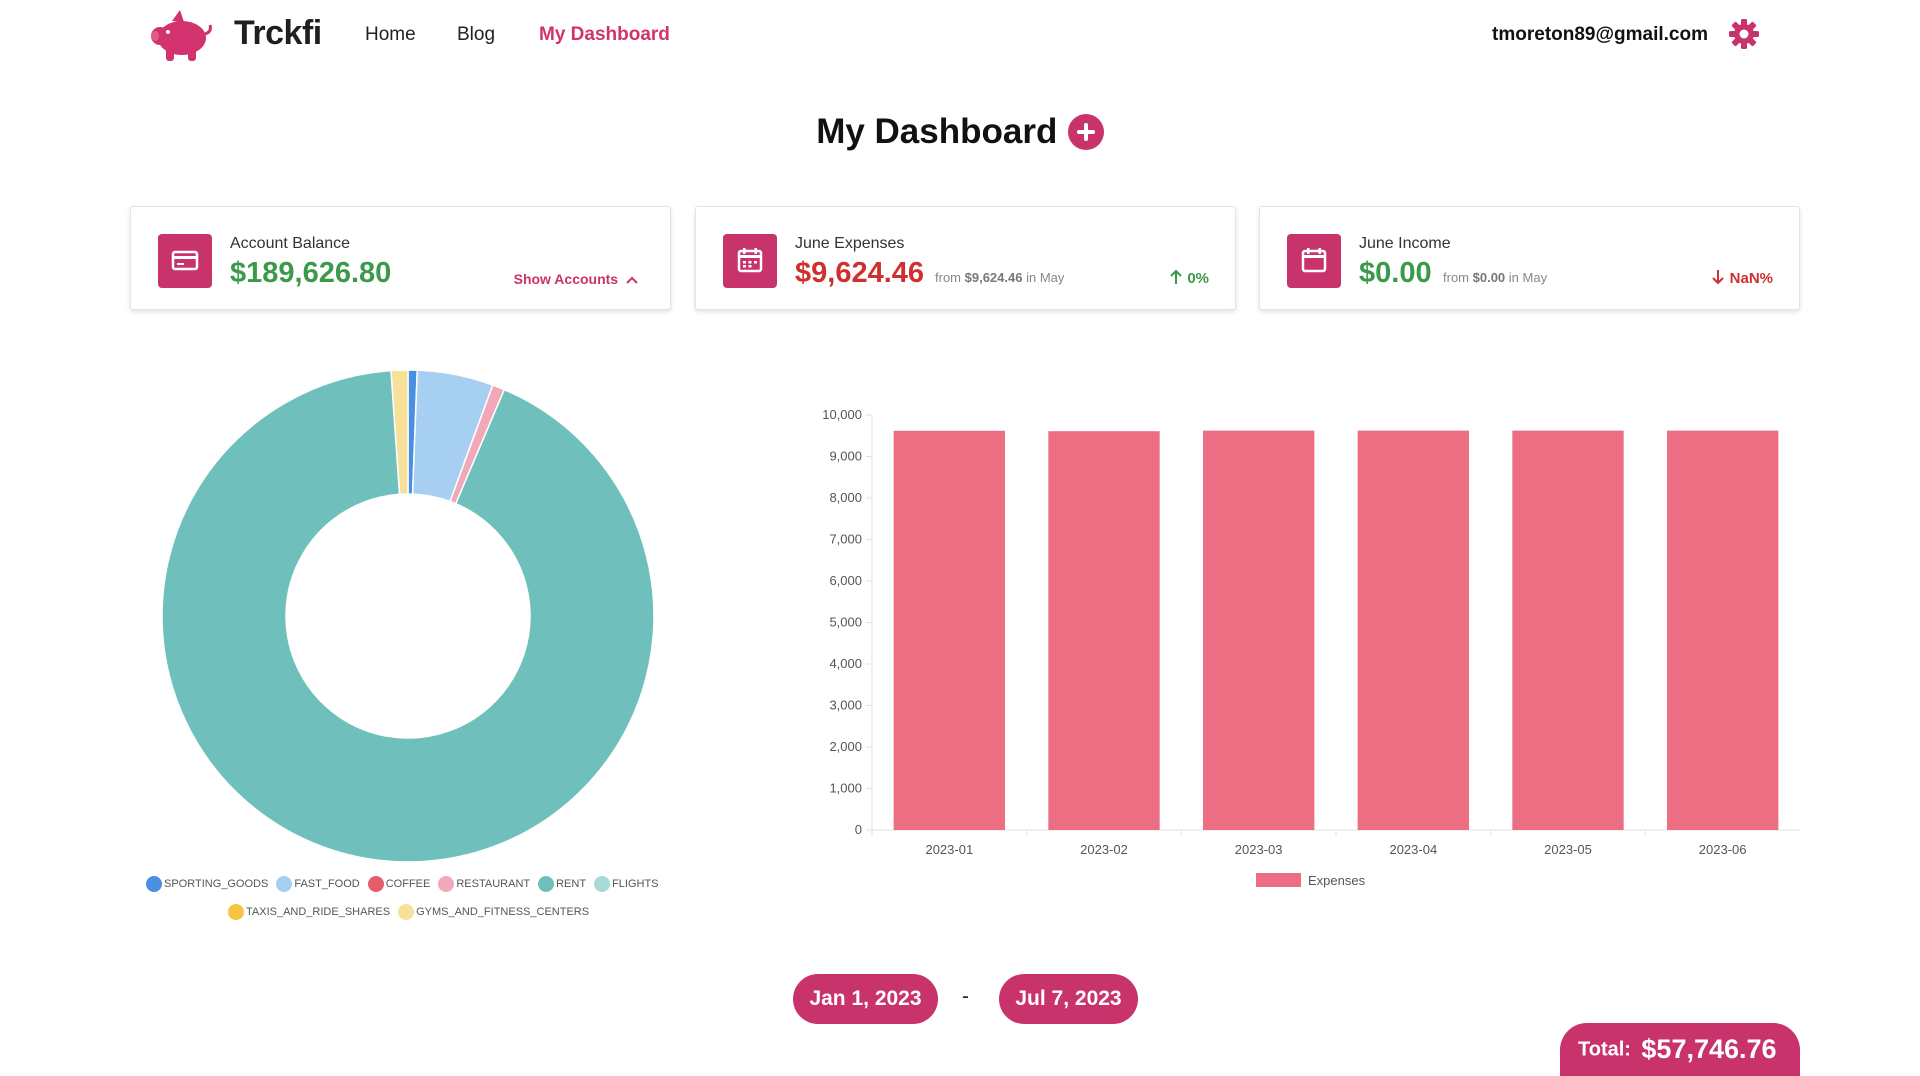 This screenshot has height=1076, width=1920. I want to click on trend-value: 0%, so click(1198, 278).